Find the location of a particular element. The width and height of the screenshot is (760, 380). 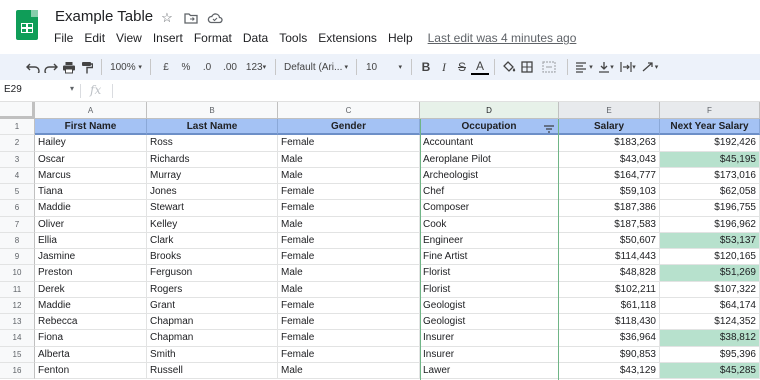

table-cell: Russell is located at coordinates (212, 370).